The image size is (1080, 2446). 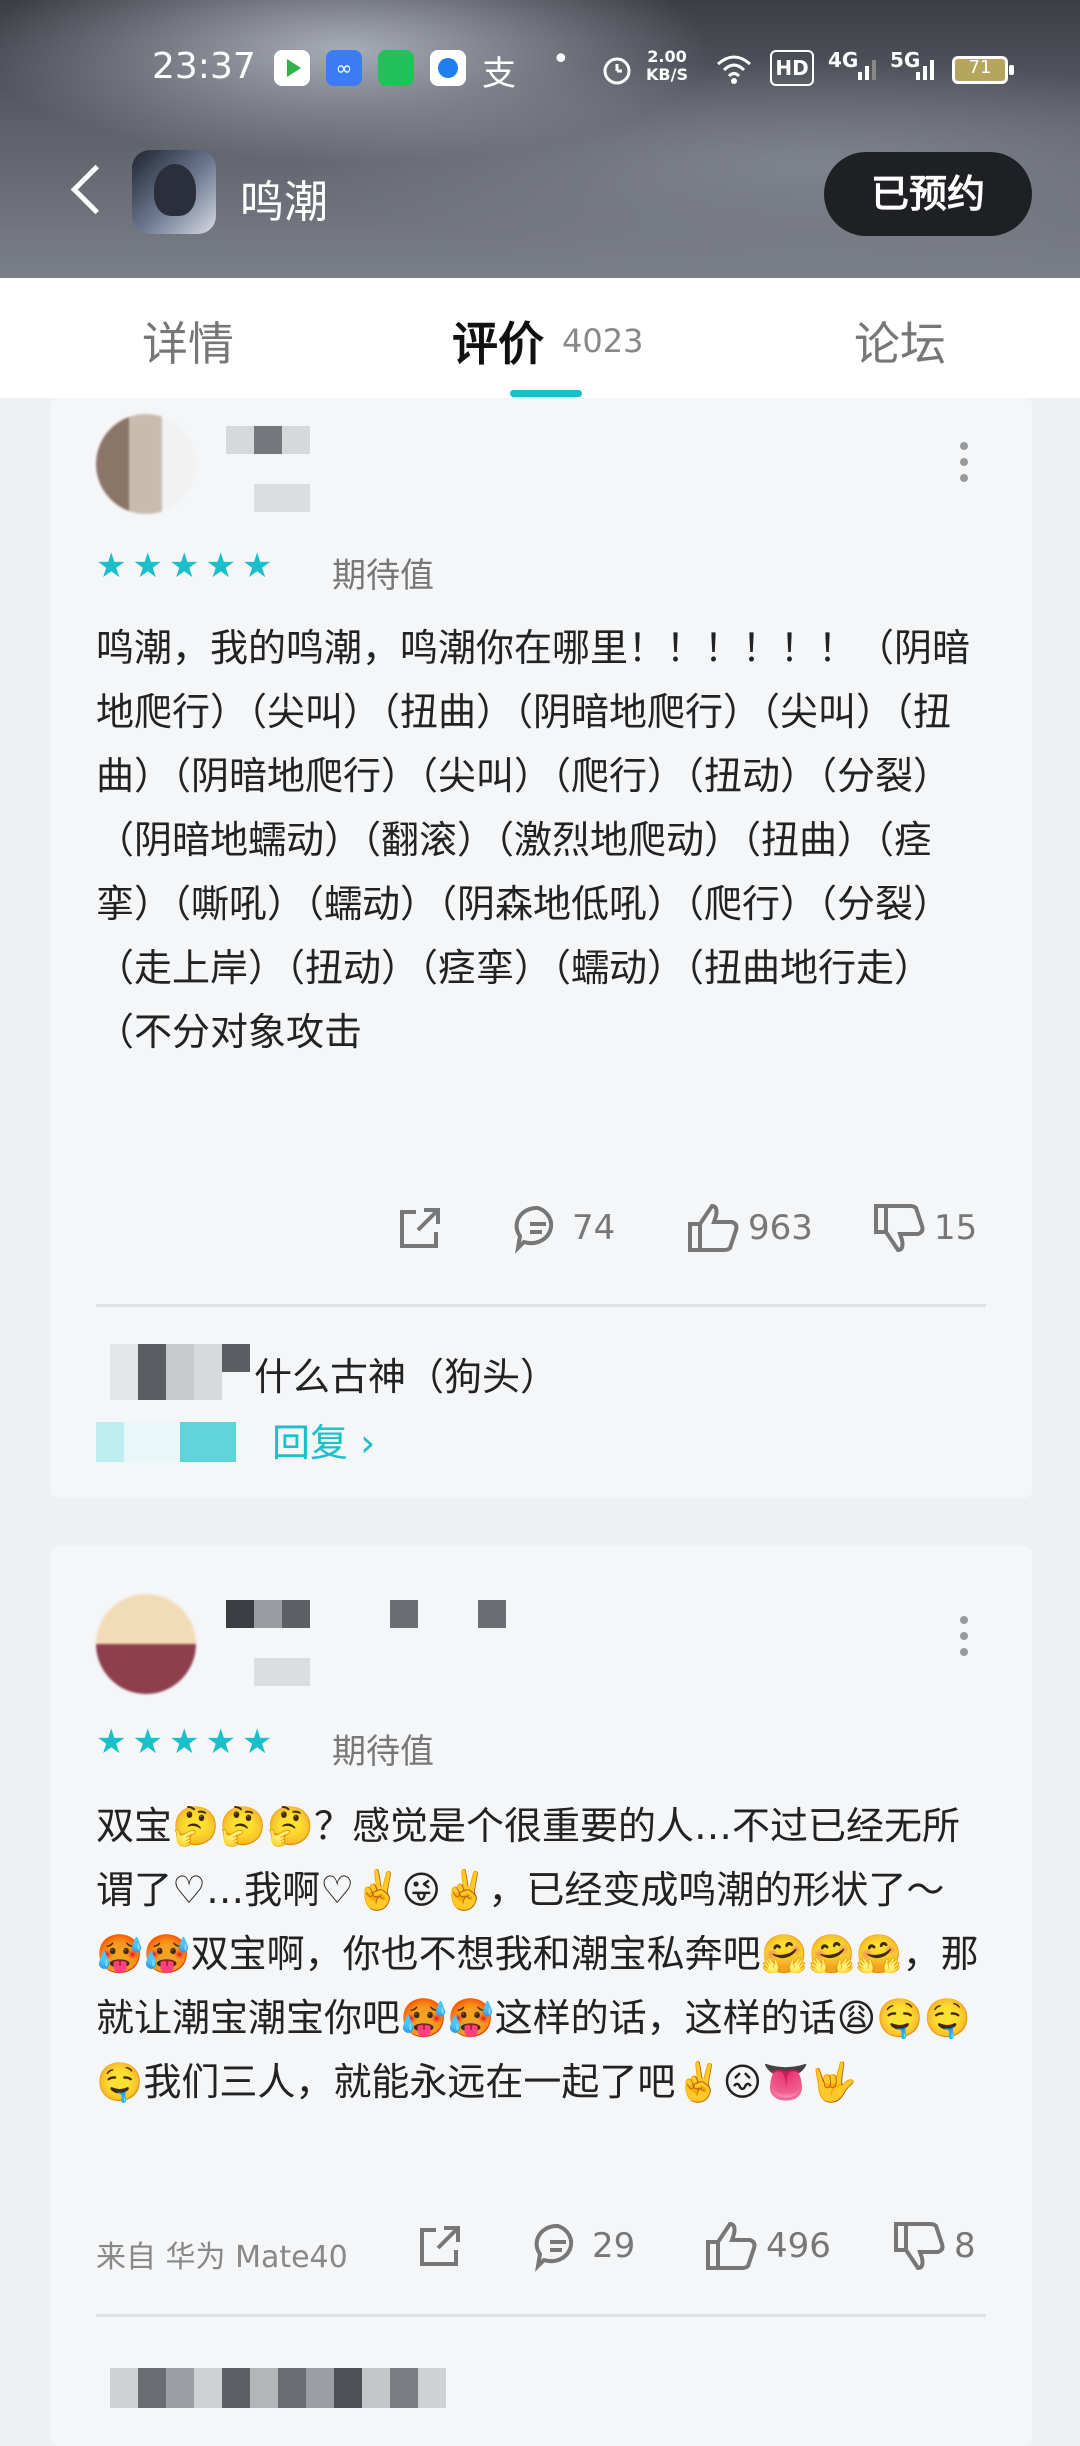 What do you see at coordinates (667, 74) in the screenshot?
I see `net-speed-unit: KB/S` at bounding box center [667, 74].